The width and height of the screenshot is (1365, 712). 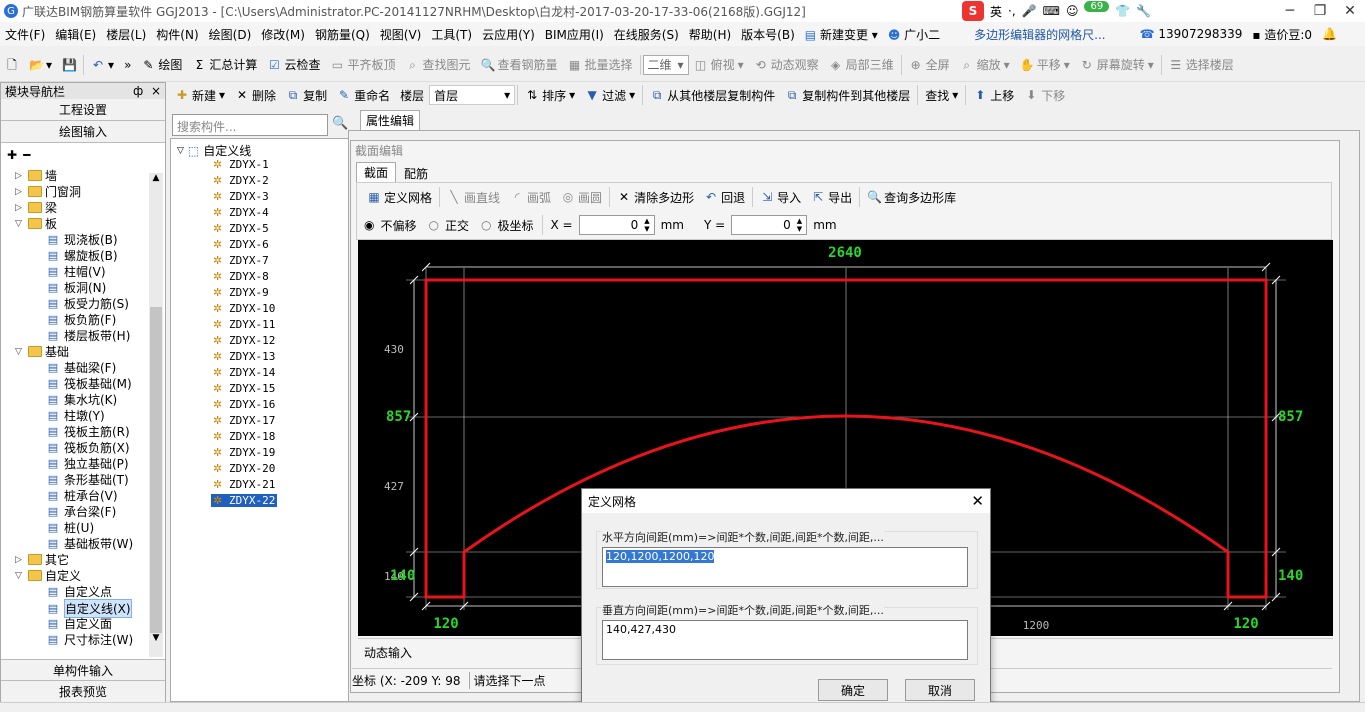 I want to click on tab-section: 截面, so click(x=376, y=172).